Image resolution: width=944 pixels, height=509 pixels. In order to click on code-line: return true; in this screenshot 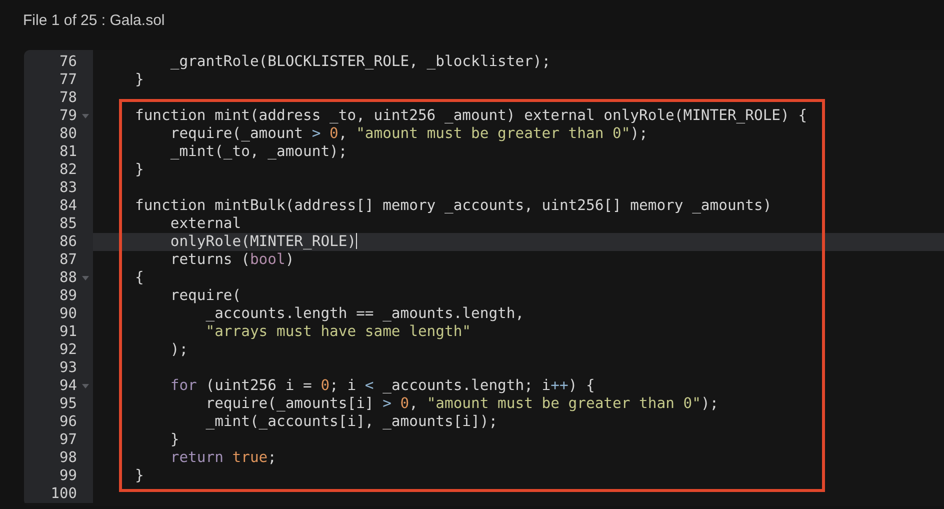, I will do `click(223, 458)`.